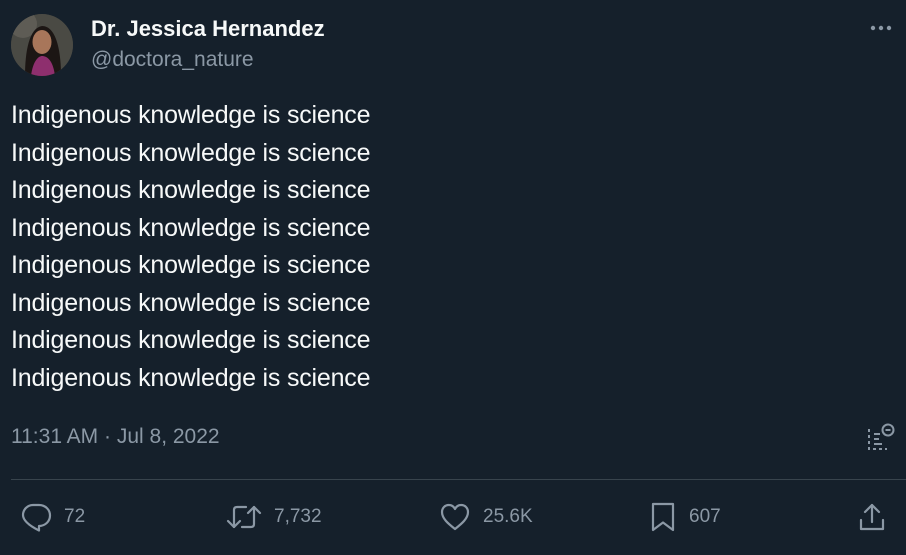 The width and height of the screenshot is (906, 555). I want to click on author-handle: @doctora_nature, so click(172, 60).